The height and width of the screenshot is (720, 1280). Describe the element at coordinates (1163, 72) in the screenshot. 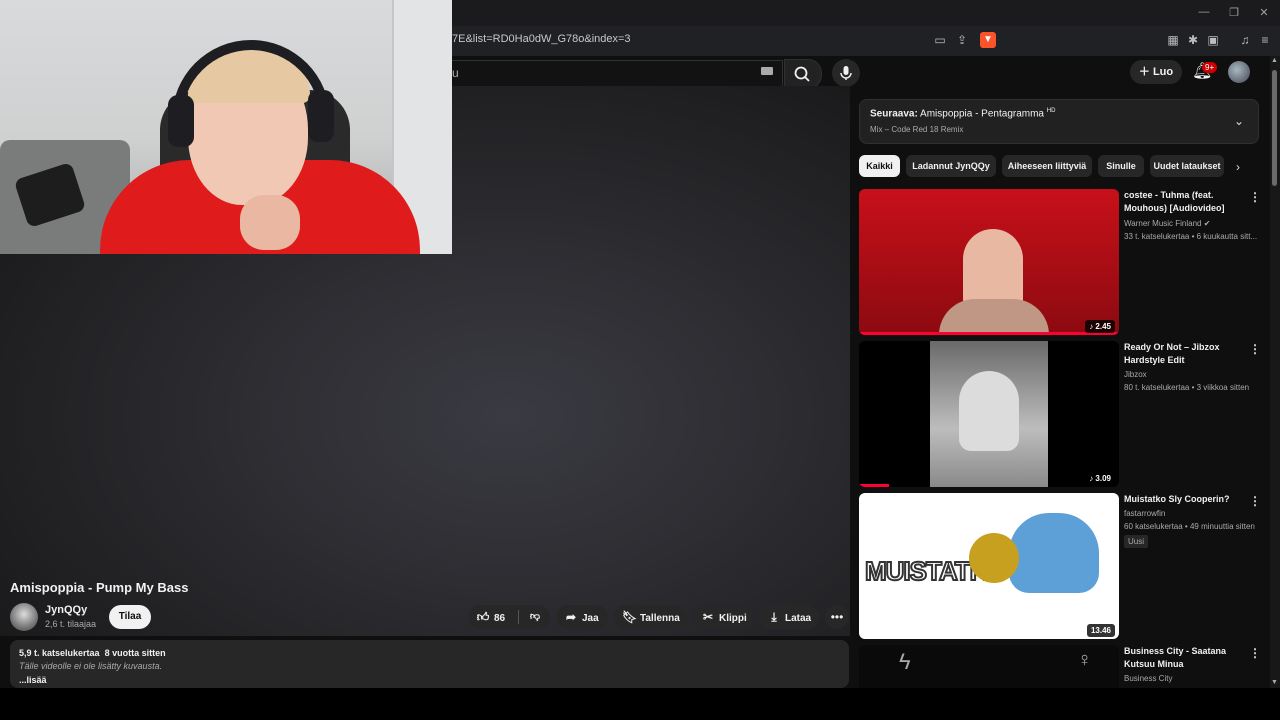

I see `create-label: Luo` at that location.